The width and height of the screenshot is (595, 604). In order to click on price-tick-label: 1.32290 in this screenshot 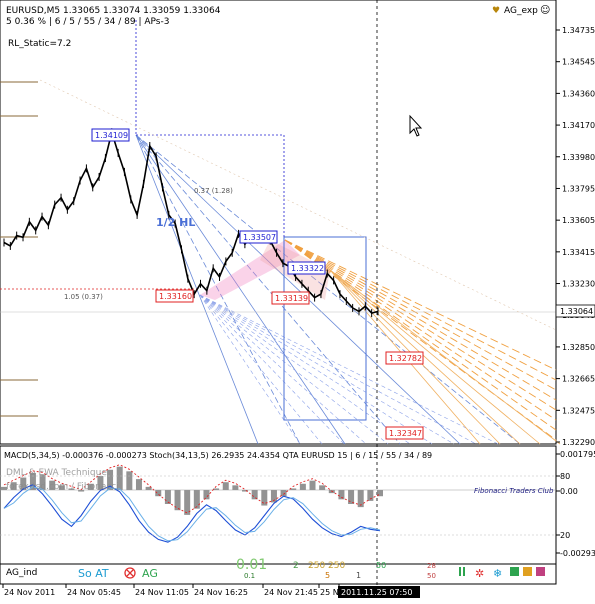, I will do `click(578, 442)`.